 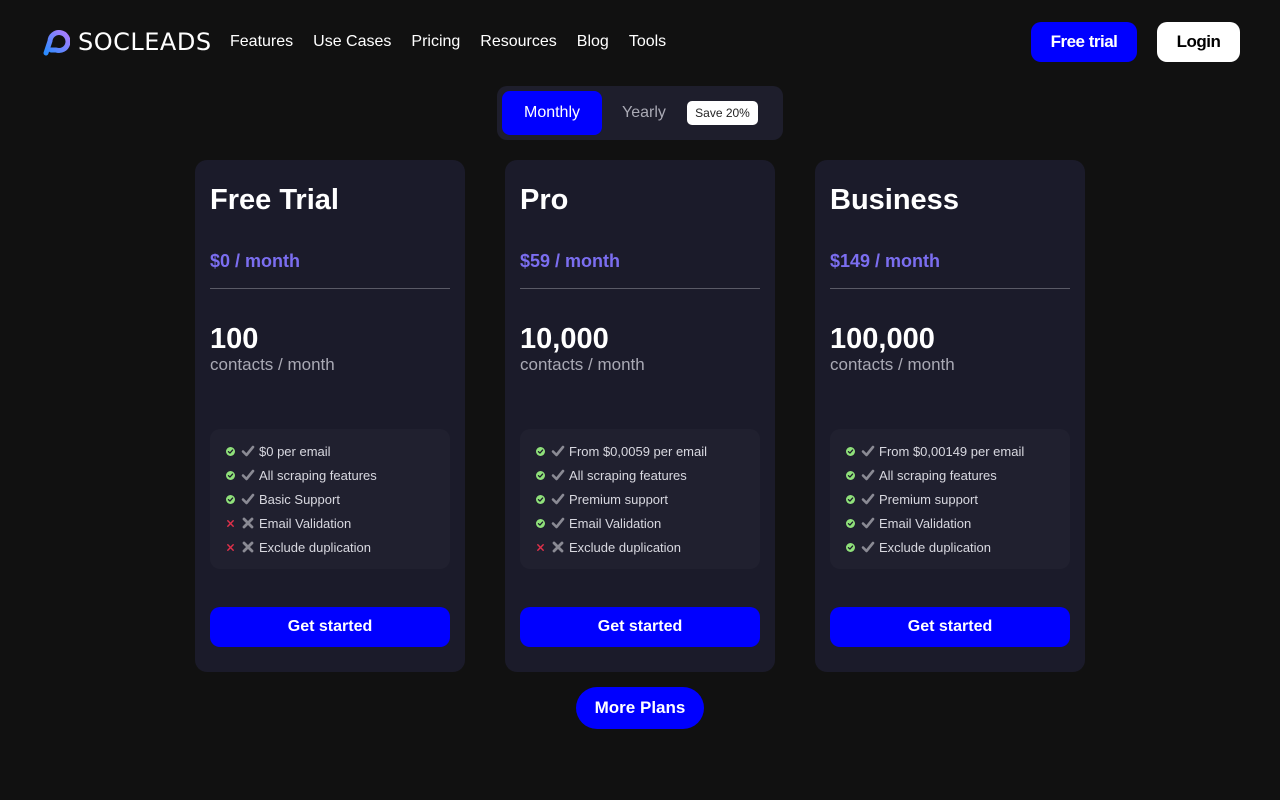 What do you see at coordinates (299, 499) in the screenshot?
I see `feature-text: Basic Support` at bounding box center [299, 499].